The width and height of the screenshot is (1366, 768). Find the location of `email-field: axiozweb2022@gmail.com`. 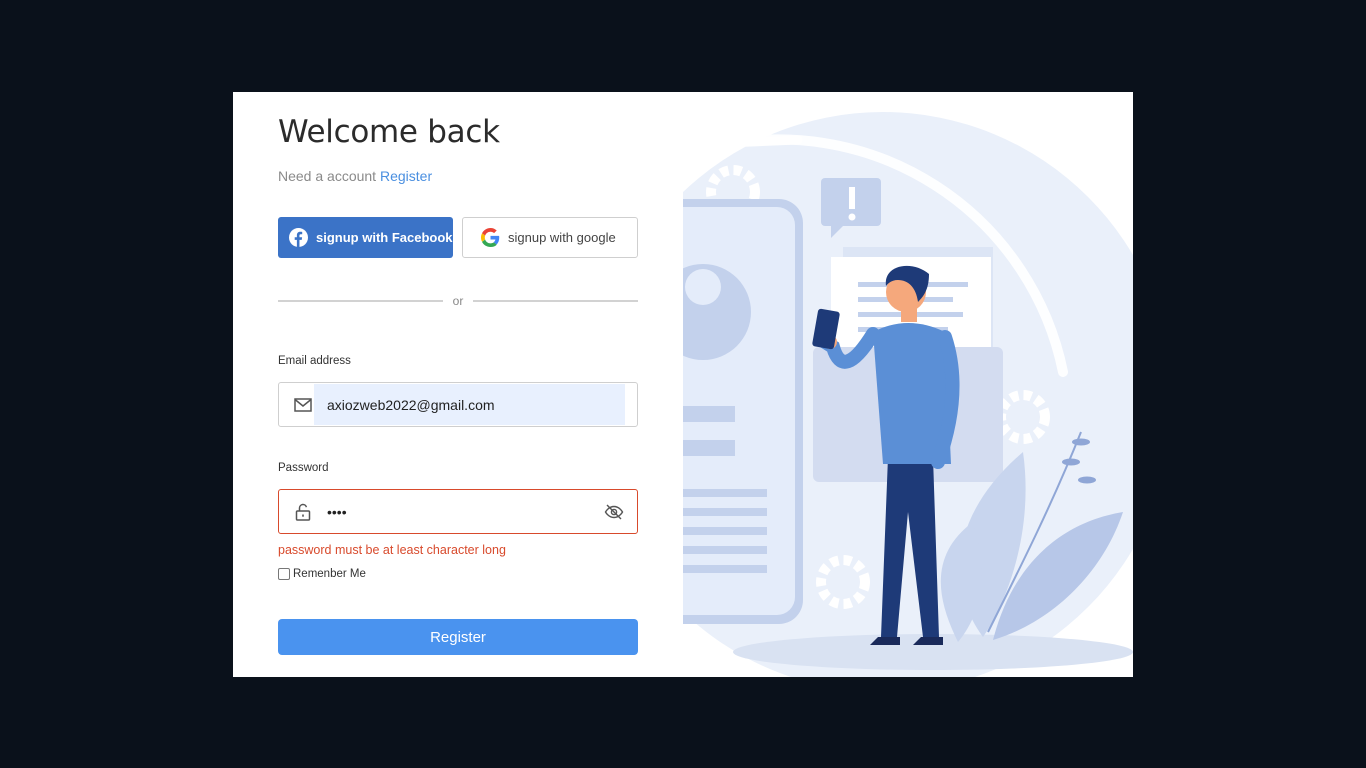

email-field: axiozweb2022@gmail.com is located at coordinates (469, 404).